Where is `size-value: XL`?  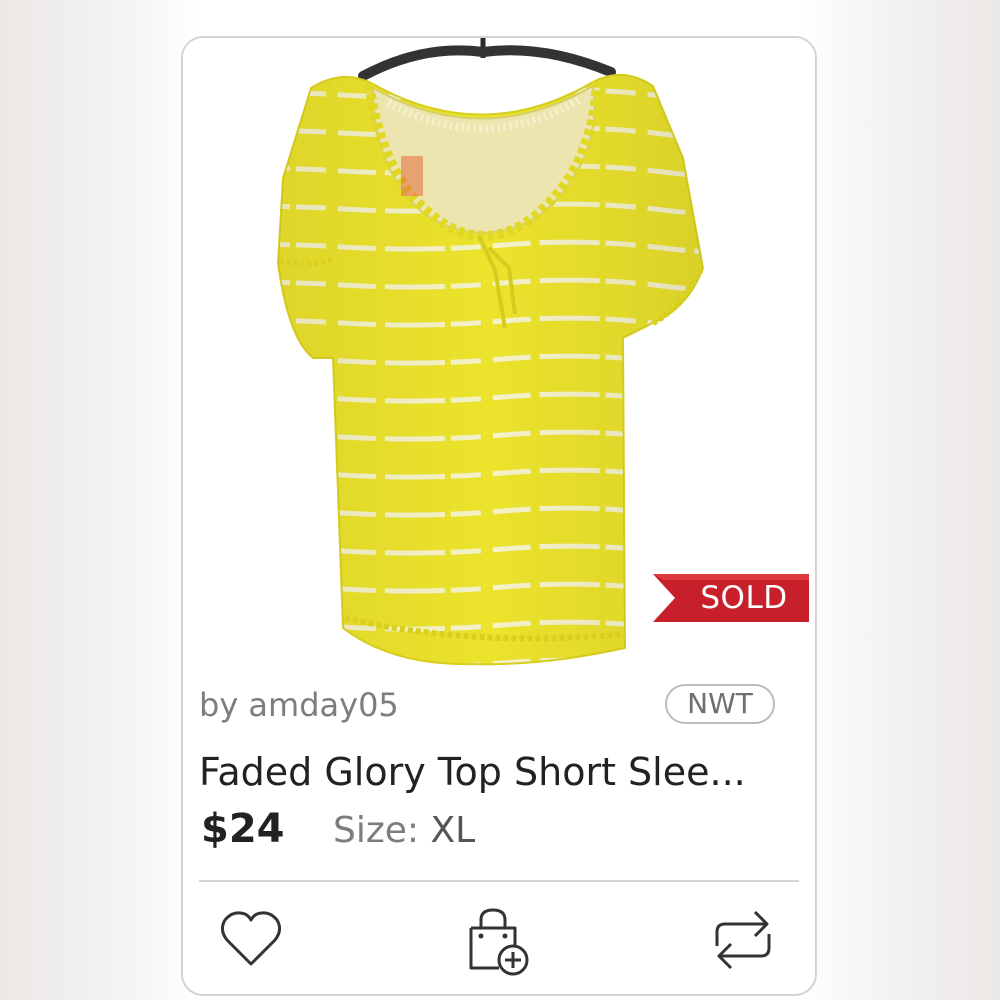 size-value: XL is located at coordinates (453, 830).